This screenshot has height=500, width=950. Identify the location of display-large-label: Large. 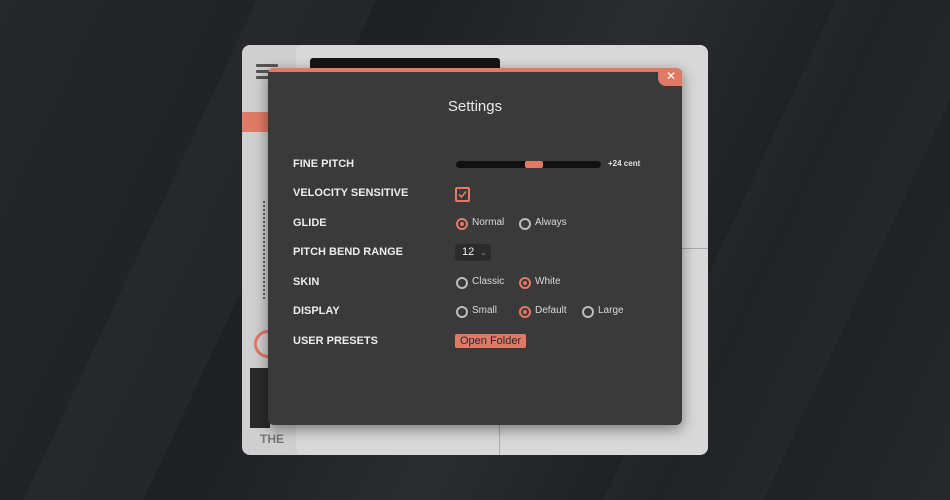
(611, 310).